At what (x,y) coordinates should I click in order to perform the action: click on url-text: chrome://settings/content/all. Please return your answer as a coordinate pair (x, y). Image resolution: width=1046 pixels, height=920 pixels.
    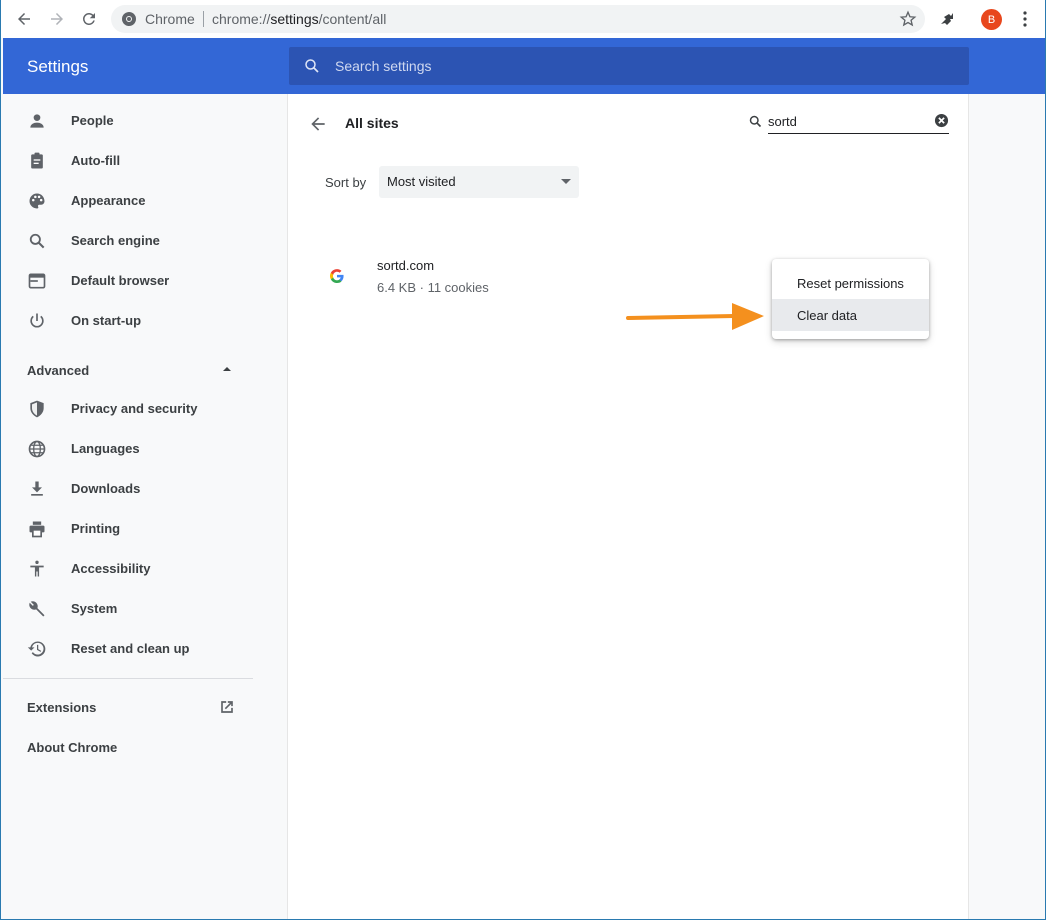
    Looking at the image, I should click on (299, 19).